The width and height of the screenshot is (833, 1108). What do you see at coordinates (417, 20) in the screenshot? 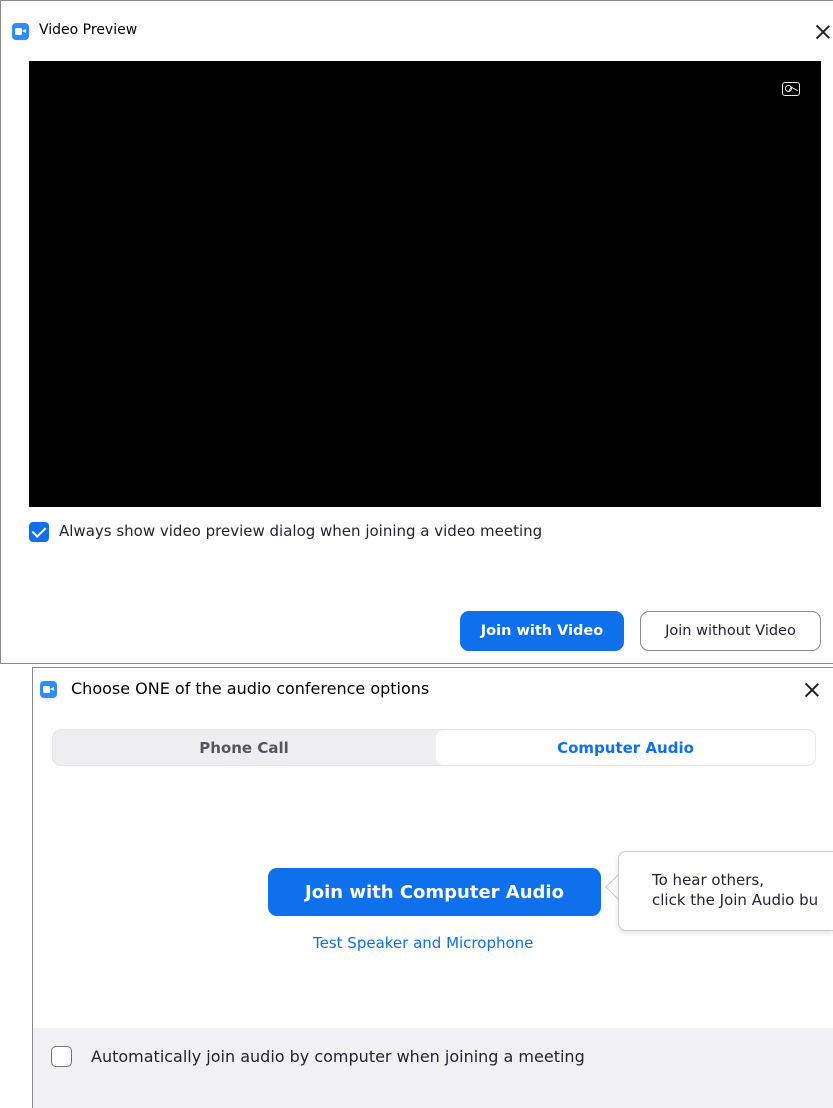
I see `video-preview-titlebar: Video Preview` at bounding box center [417, 20].